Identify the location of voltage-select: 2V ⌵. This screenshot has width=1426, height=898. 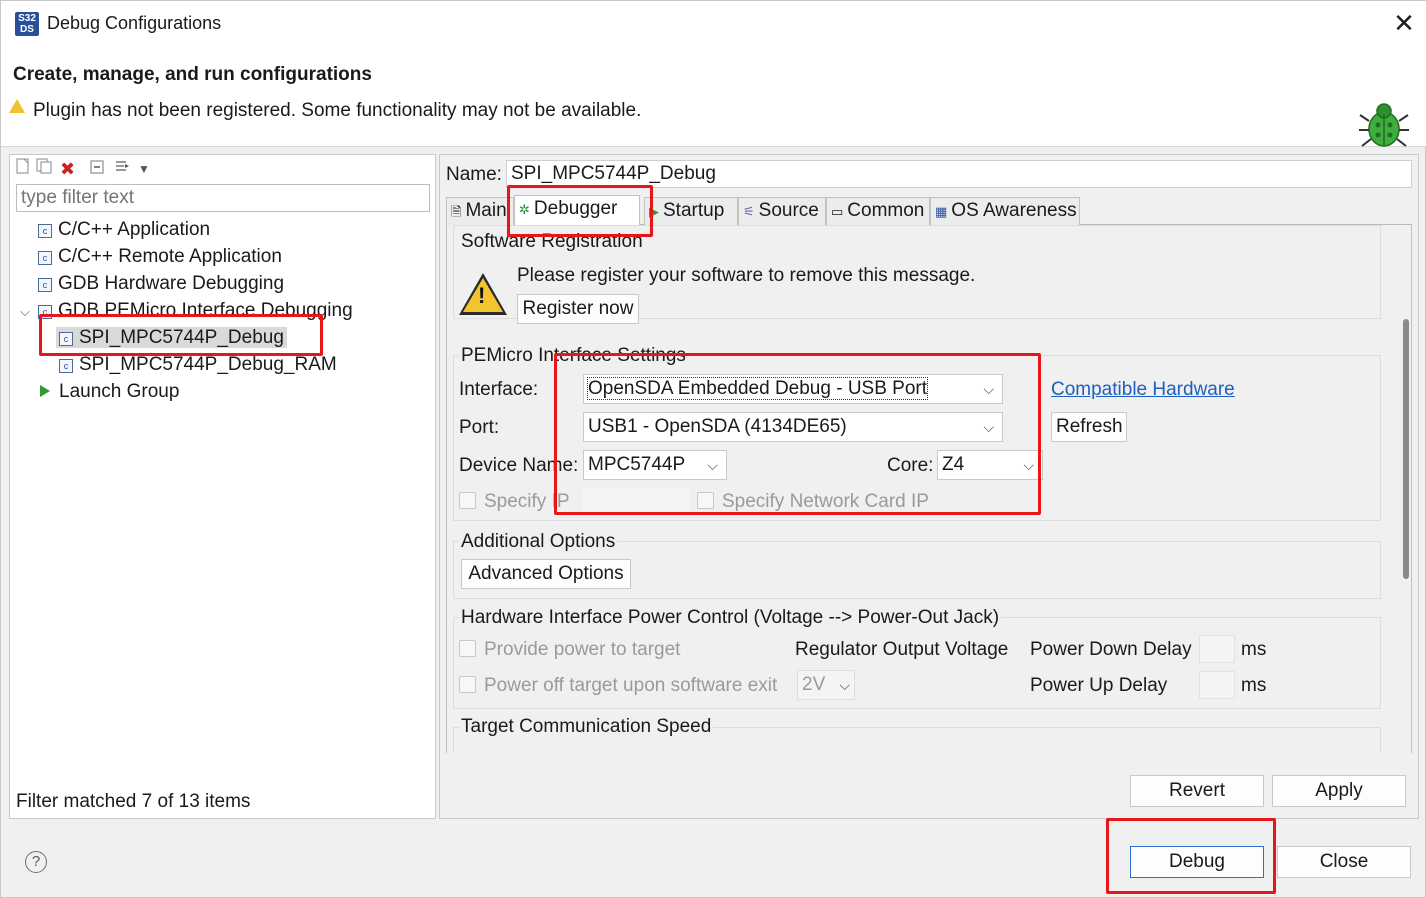
(826, 685).